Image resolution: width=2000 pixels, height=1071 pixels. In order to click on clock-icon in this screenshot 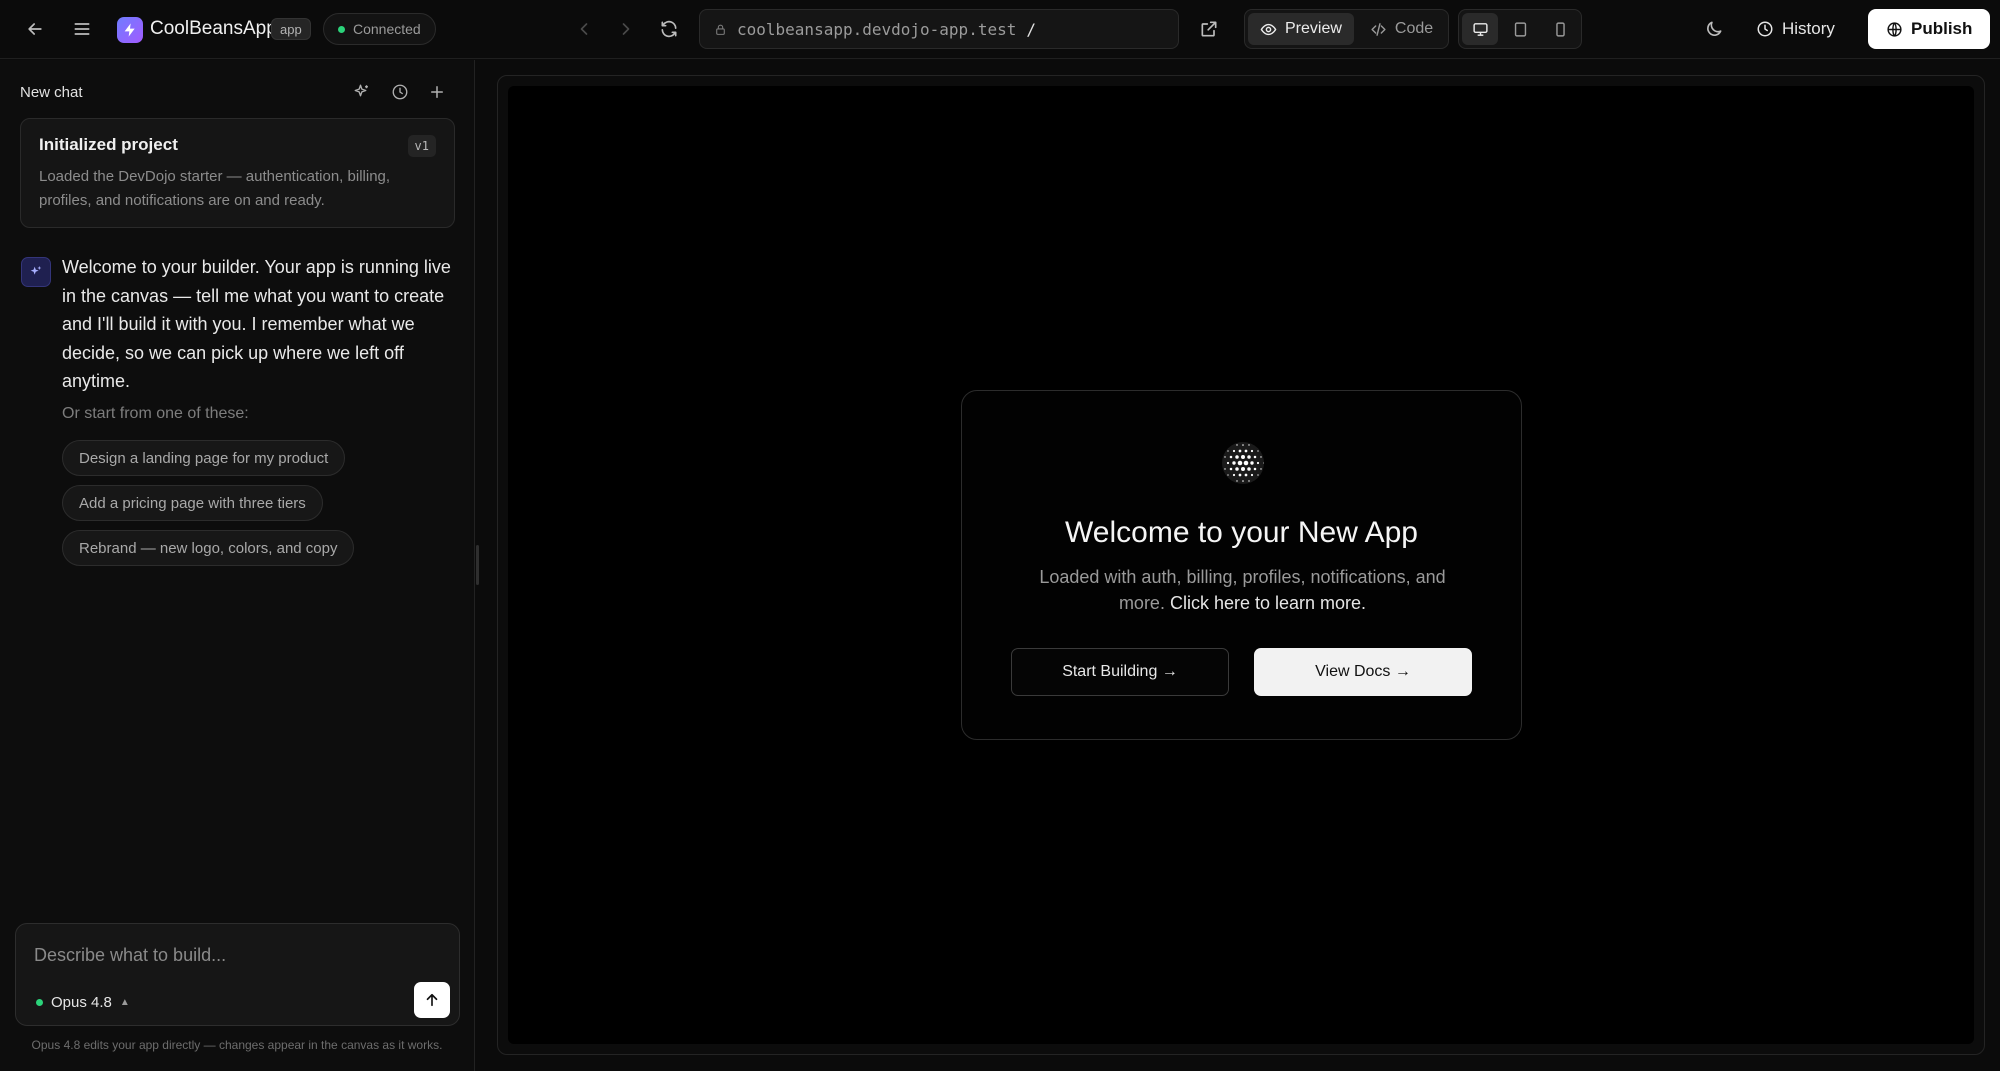, I will do `click(1765, 29)`.